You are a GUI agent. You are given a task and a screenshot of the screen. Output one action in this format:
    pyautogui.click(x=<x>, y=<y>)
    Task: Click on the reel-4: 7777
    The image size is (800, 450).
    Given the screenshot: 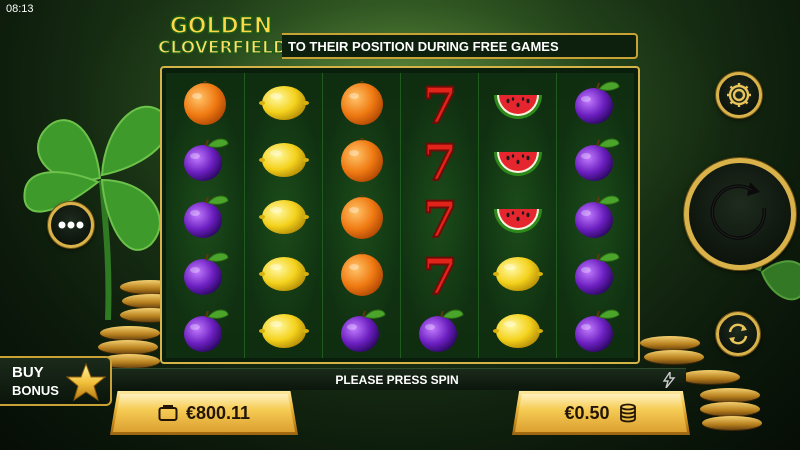 What is the action you would take?
    pyautogui.click(x=439, y=215)
    